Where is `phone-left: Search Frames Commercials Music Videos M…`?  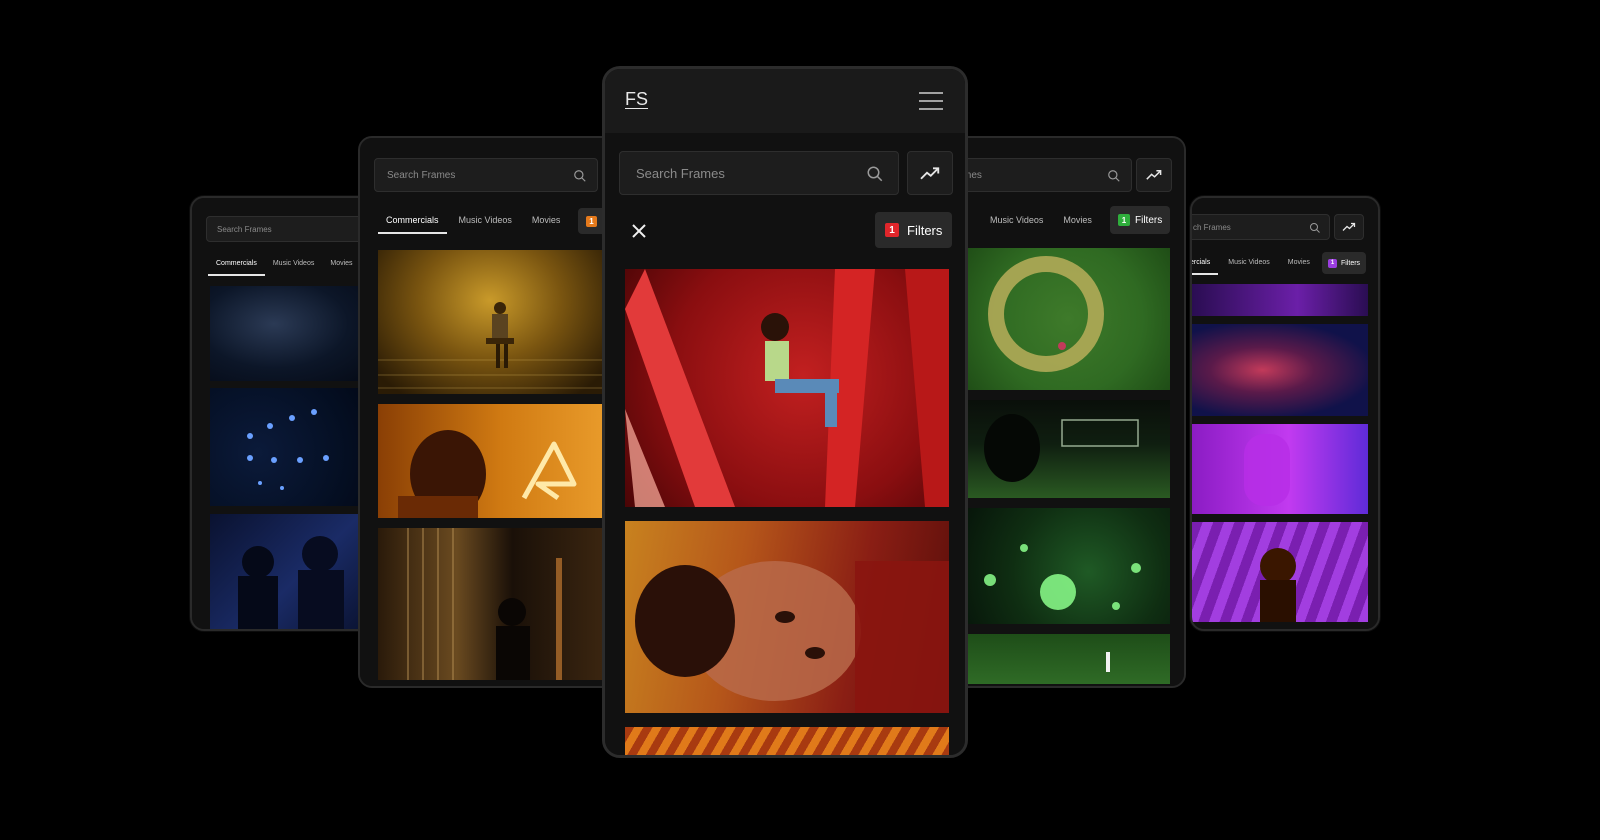 phone-left: Search Frames Commercials Music Videos M… is located at coordinates (489, 412).